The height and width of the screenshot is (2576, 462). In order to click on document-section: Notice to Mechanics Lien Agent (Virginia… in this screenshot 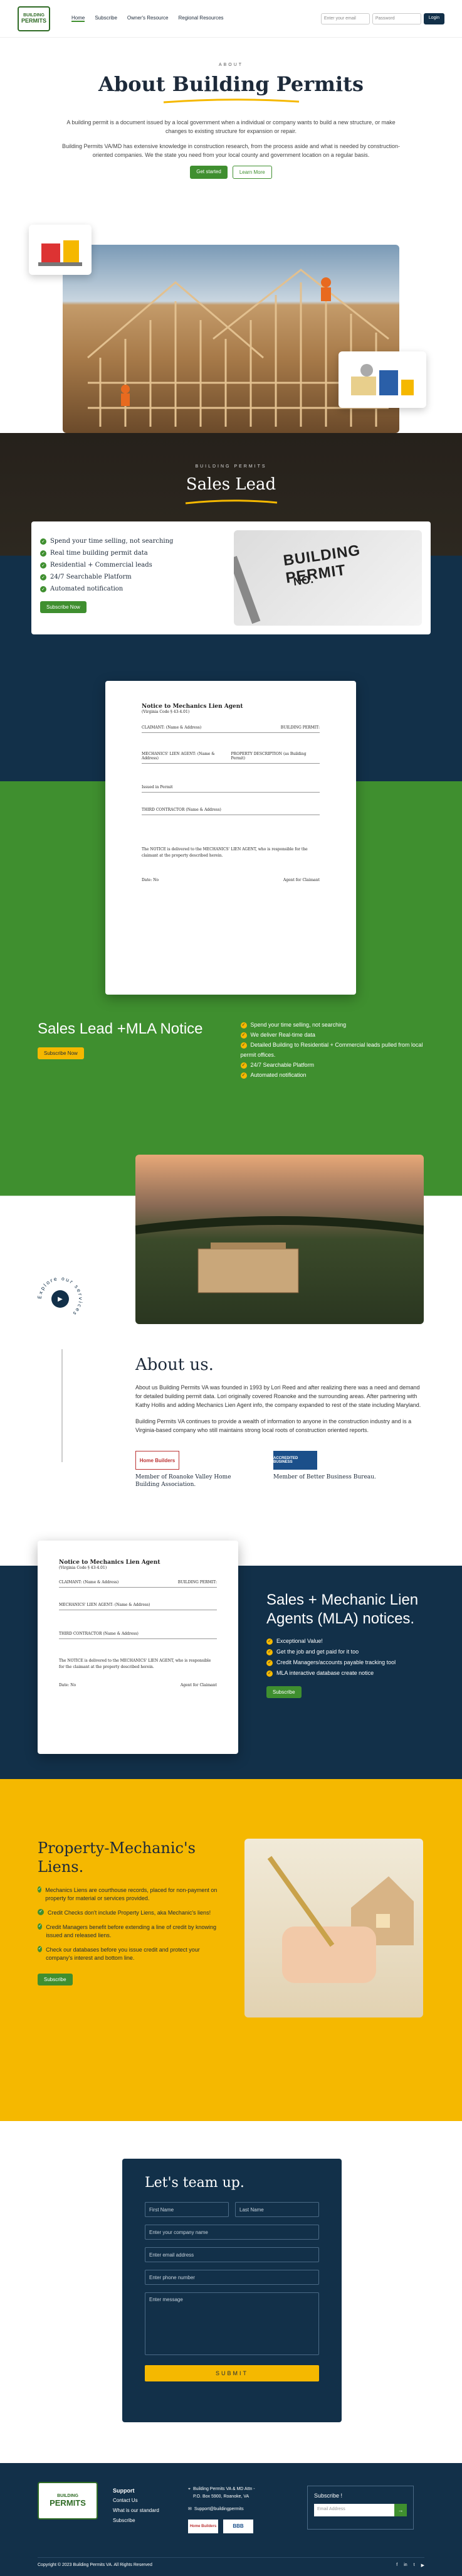, I will do `click(231, 826)`.